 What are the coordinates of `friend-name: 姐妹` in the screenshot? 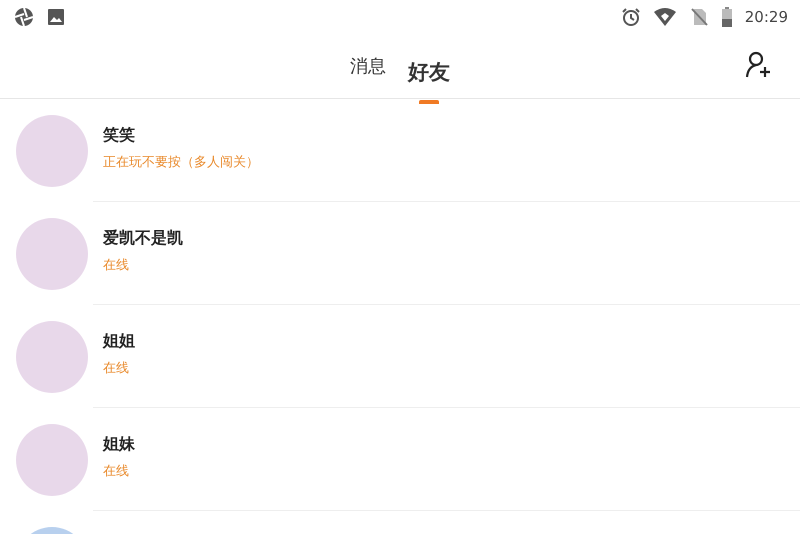 It's located at (119, 444).